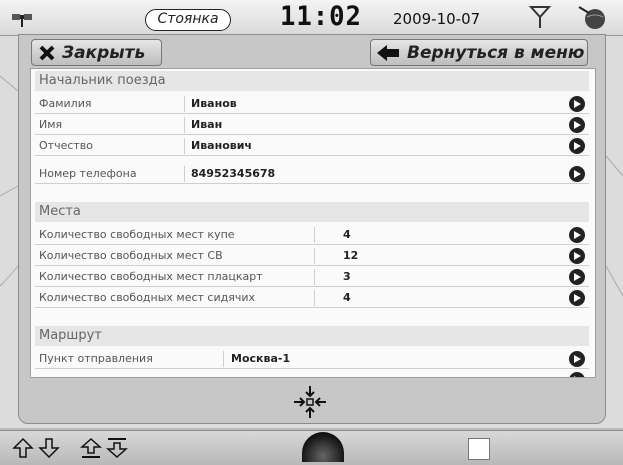 The width and height of the screenshot is (623, 465). What do you see at coordinates (137, 234) in the screenshot?
I see `field-label: Количество свободных мест купе` at bounding box center [137, 234].